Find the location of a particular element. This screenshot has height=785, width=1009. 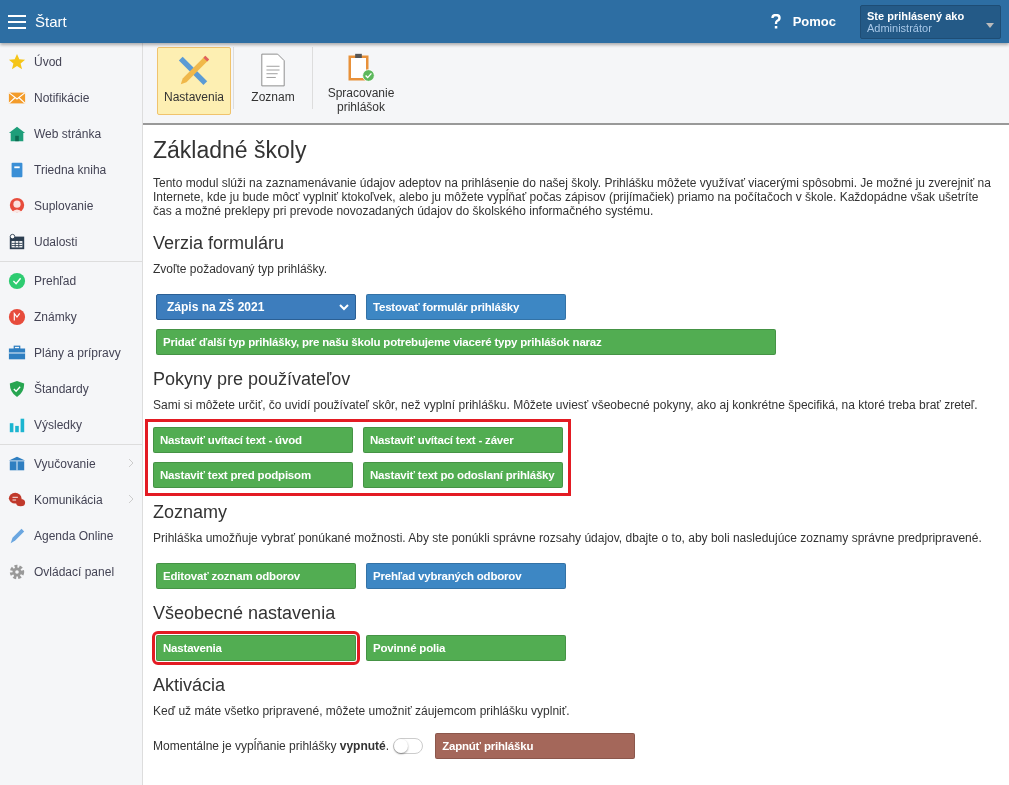

grade-icon is located at coordinates (17, 317).